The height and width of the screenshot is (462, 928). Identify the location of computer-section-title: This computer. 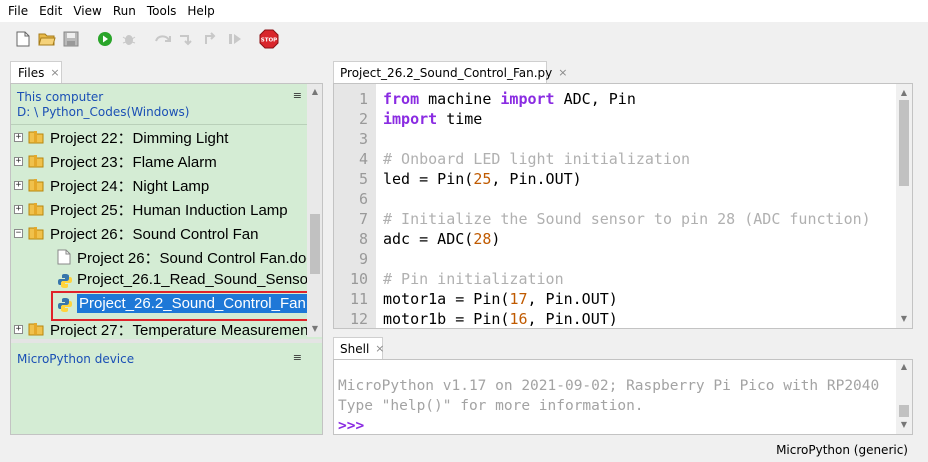
(60, 97).